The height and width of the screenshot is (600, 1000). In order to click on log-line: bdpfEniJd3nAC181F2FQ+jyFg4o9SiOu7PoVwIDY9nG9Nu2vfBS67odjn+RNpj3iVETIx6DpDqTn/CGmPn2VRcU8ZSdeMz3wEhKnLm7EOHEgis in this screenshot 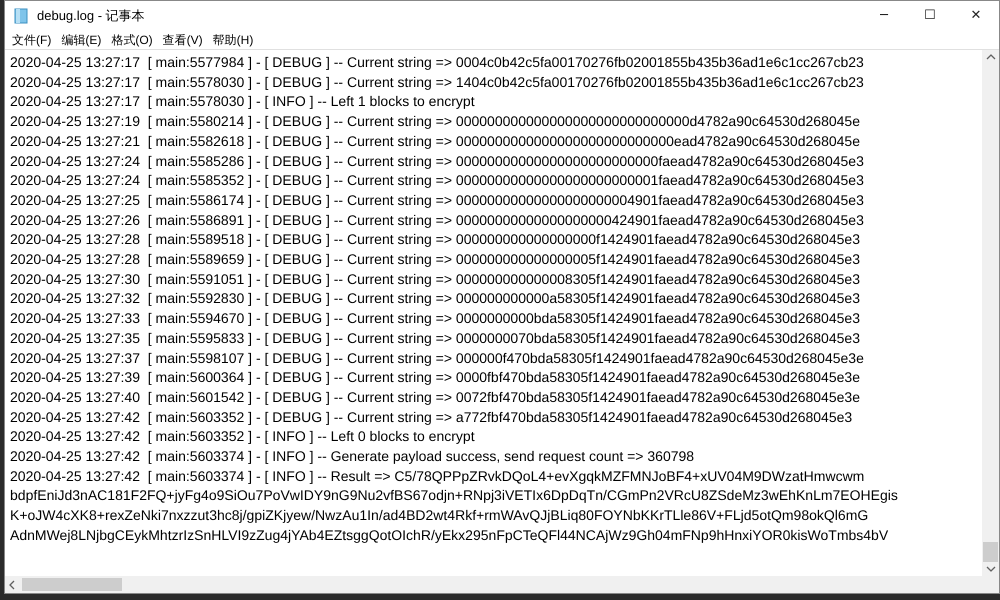, I will do `click(454, 496)`.